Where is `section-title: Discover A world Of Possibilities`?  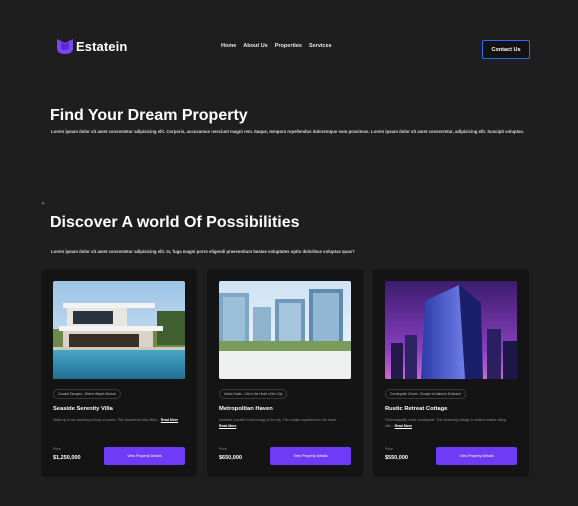 section-title: Discover A world Of Possibilities is located at coordinates (175, 222).